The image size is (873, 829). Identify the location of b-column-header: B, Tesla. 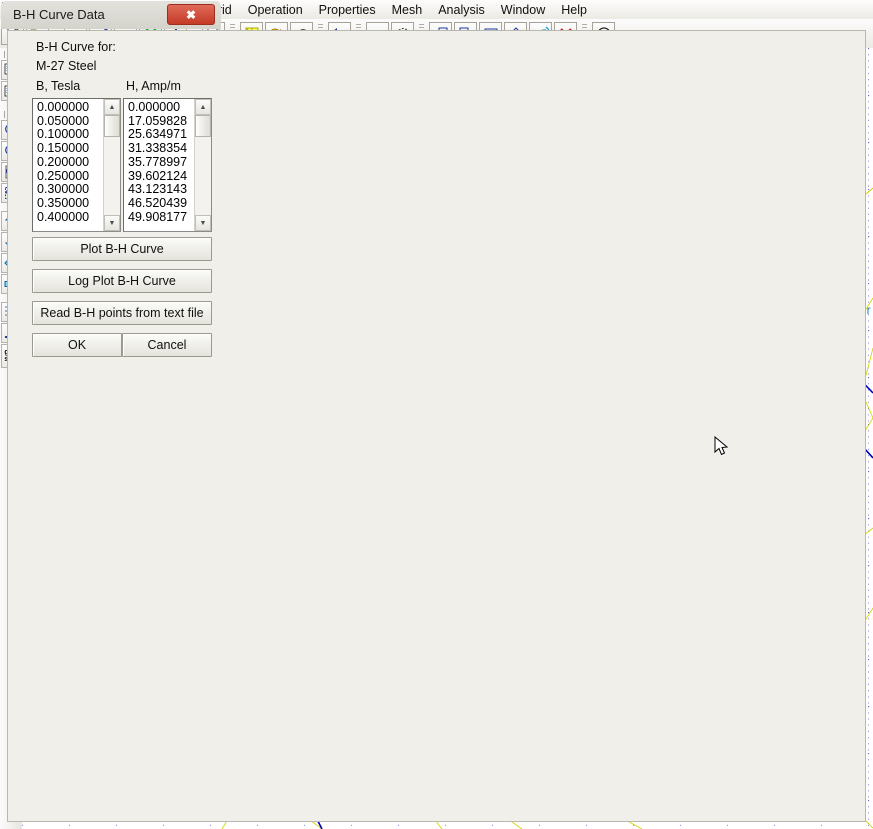
(58, 86).